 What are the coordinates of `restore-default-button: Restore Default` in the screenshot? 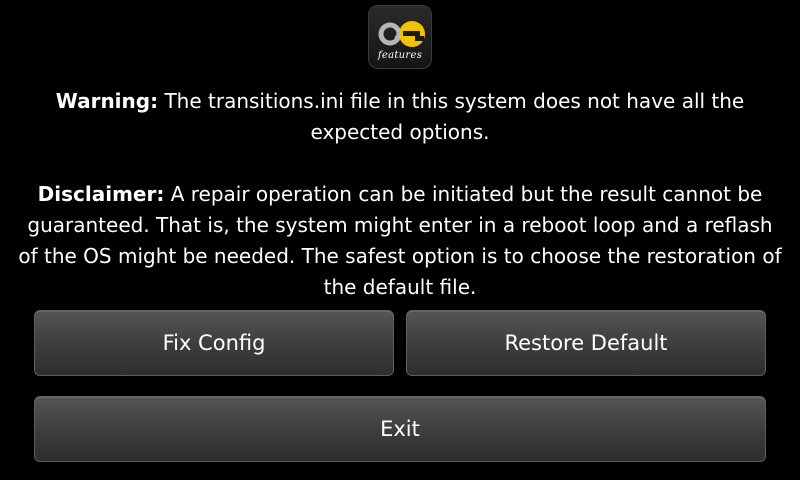 It's located at (586, 343).